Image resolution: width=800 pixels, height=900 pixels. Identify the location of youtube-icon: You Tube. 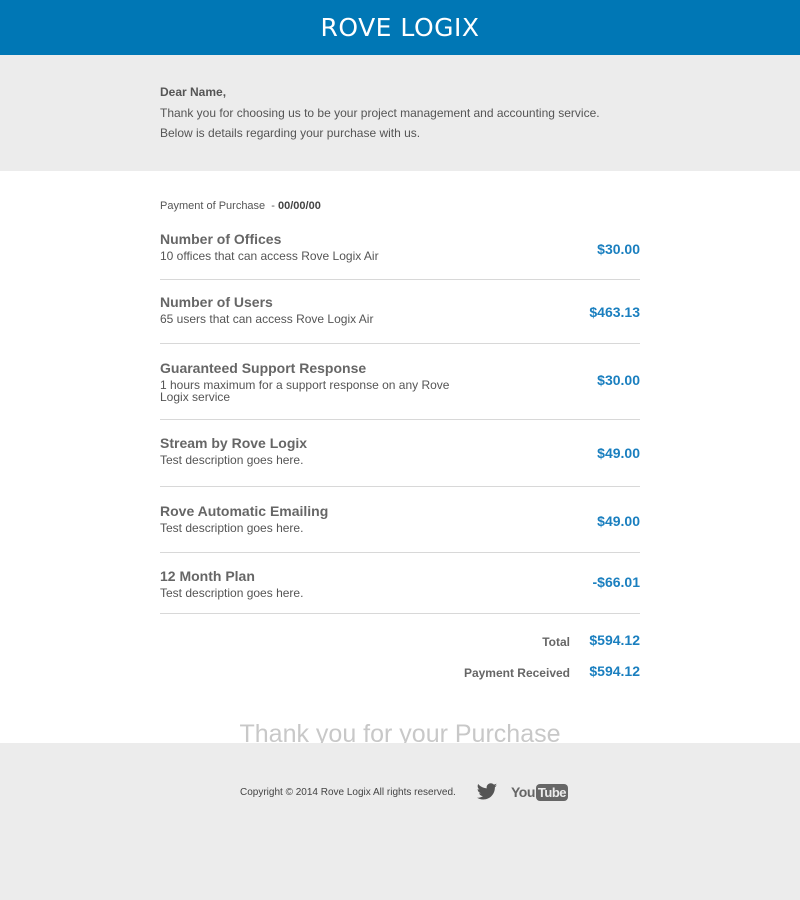
(539, 792).